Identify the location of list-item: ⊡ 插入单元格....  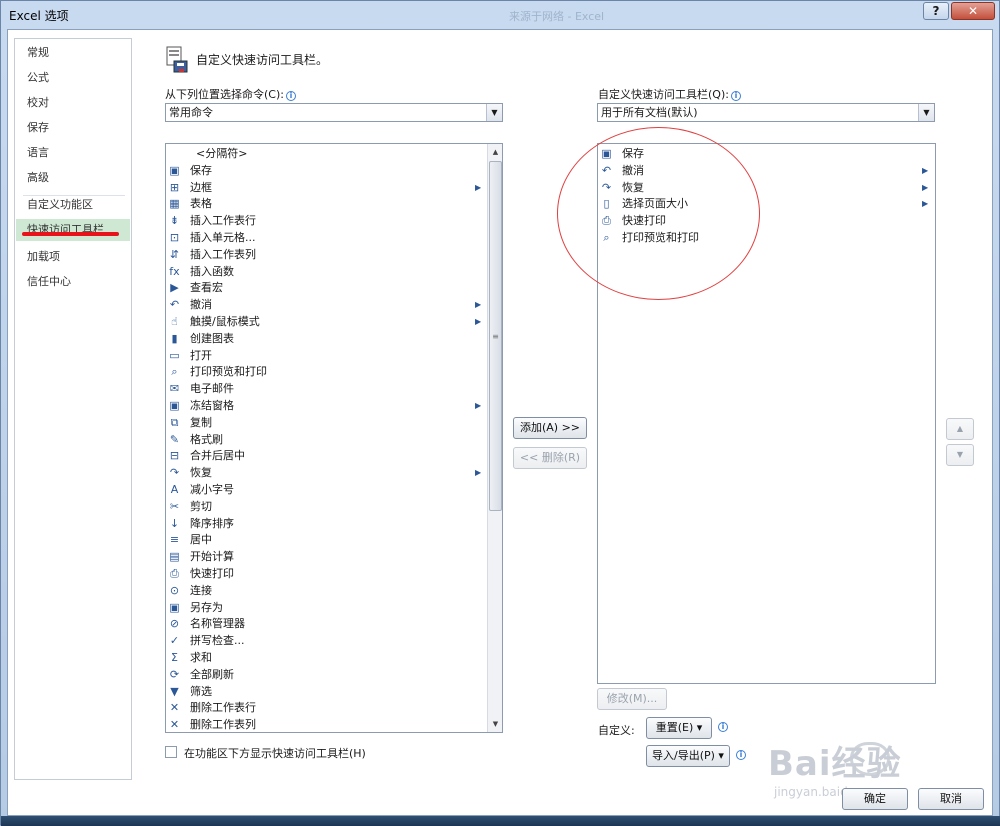
(326, 237).